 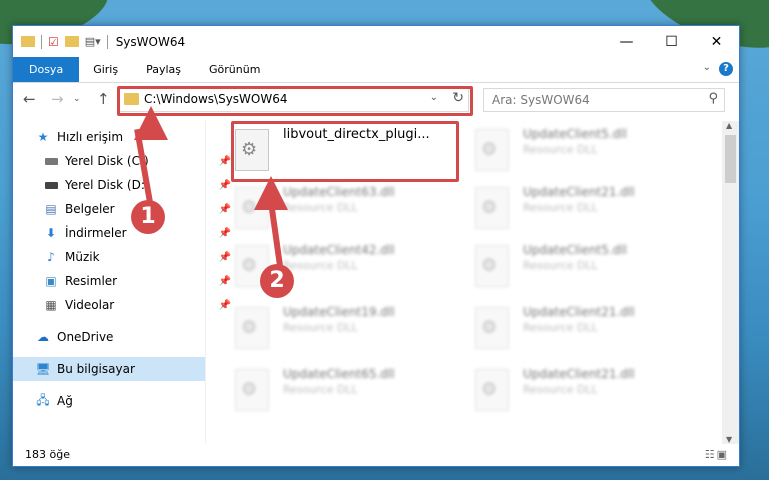 I want to click on sidebar-item-label: İndirmeler, so click(x=96, y=233).